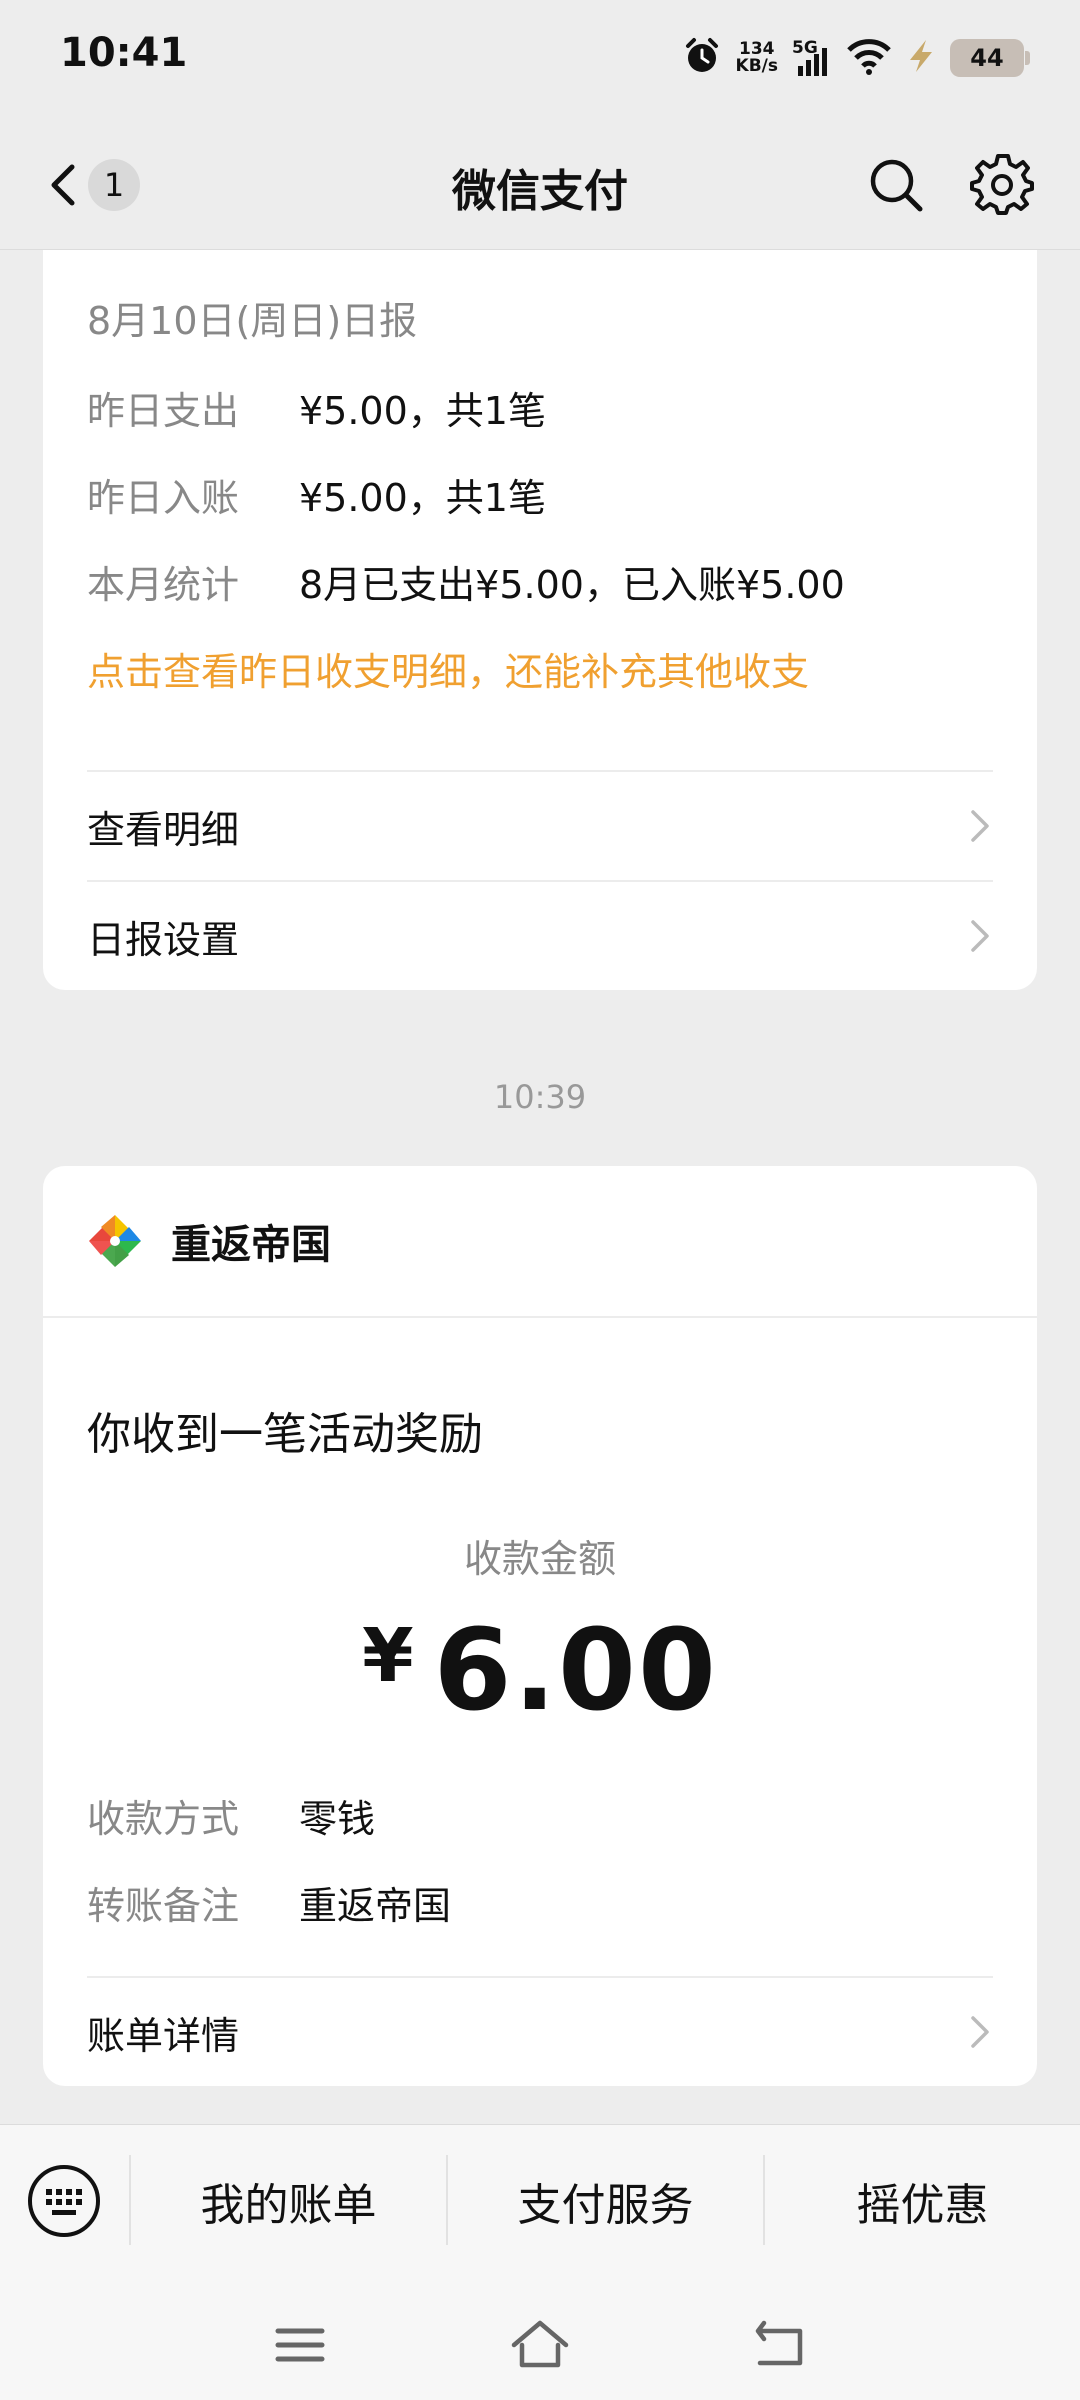 This screenshot has height=2400, width=1080. What do you see at coordinates (540, 182) in the screenshot?
I see `nav-bar: 1 微信支付` at bounding box center [540, 182].